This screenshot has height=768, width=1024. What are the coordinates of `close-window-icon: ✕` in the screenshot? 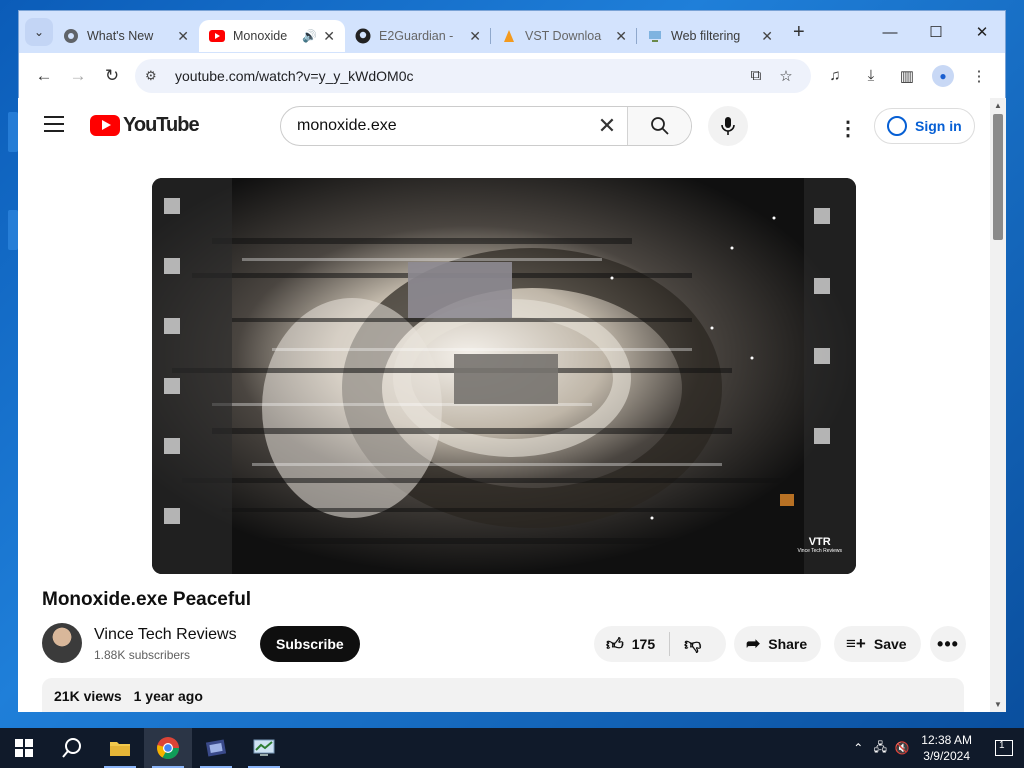 It's located at (982, 32).